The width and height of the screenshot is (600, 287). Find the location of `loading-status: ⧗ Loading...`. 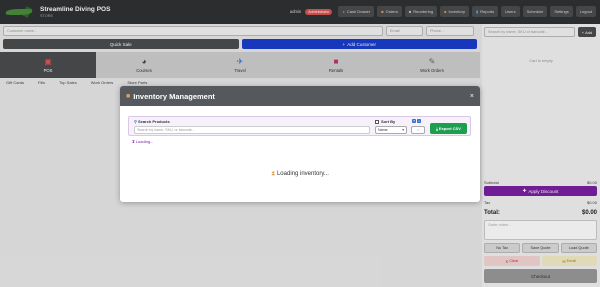

loading-status: ⧗ Loading... is located at coordinates (143, 141).